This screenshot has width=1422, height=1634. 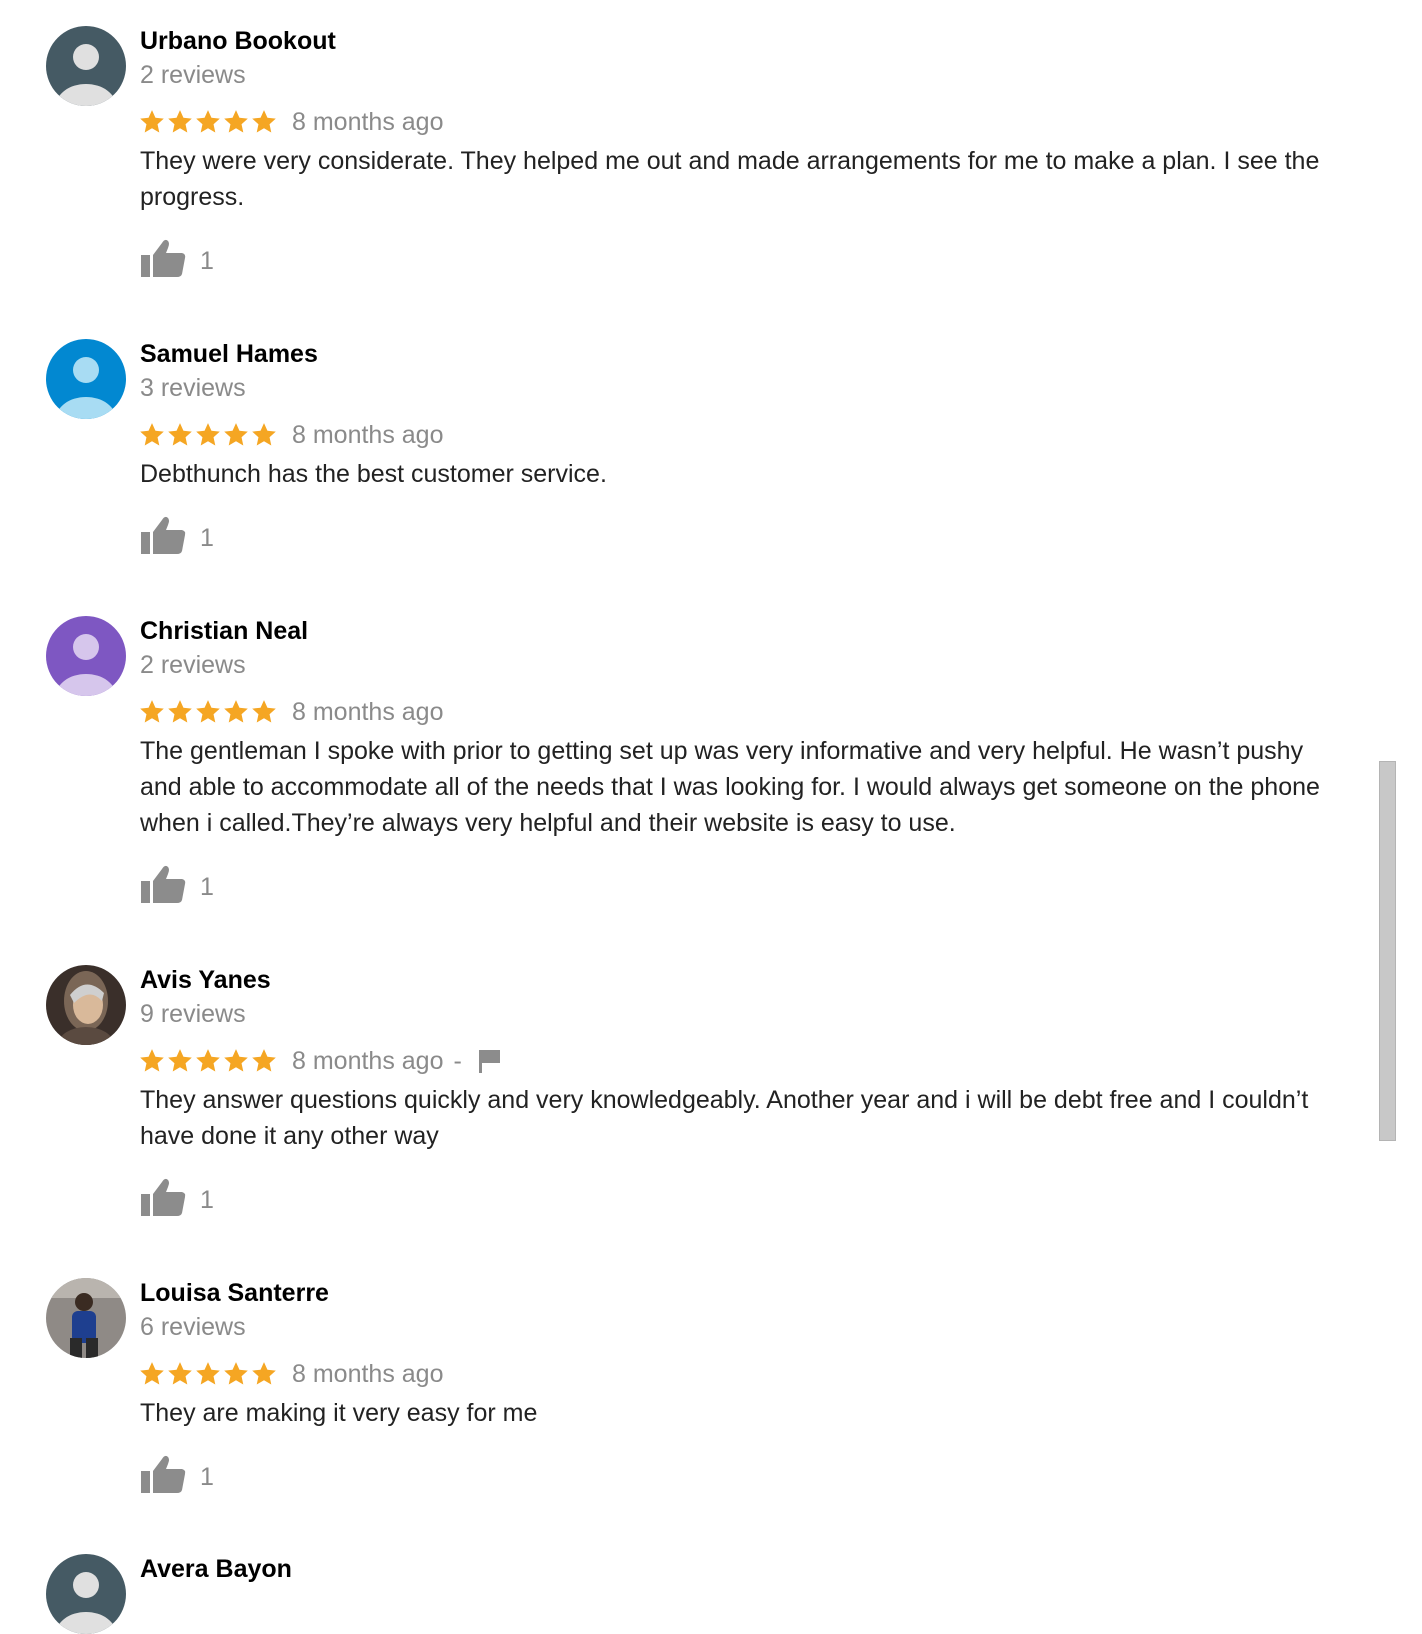 What do you see at coordinates (339, 1413) in the screenshot?
I see `review-text: They are making it very easy for me` at bounding box center [339, 1413].